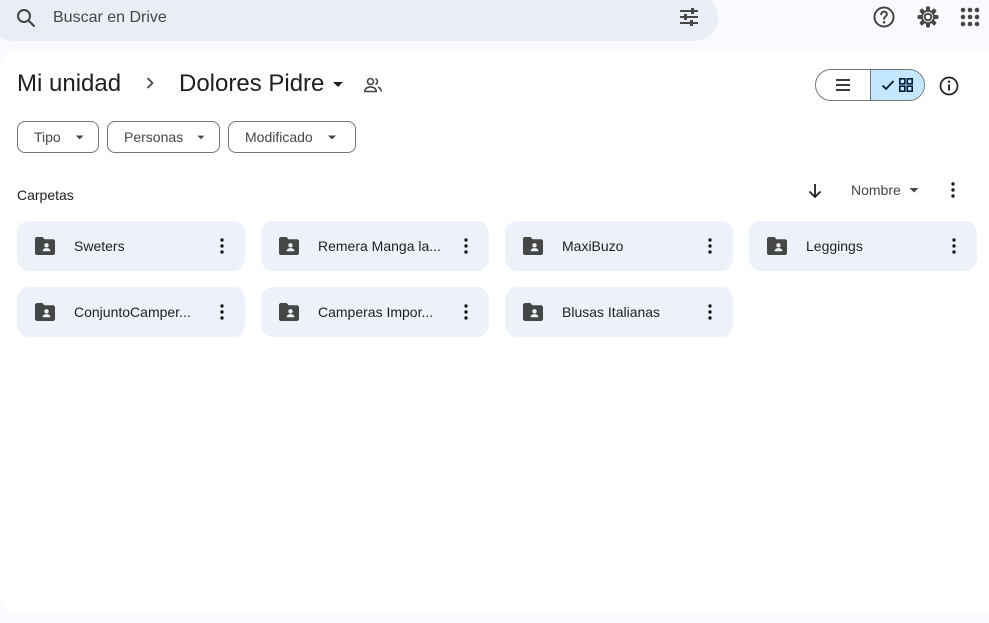  What do you see at coordinates (906, 84) in the screenshot?
I see `grid-icon` at bounding box center [906, 84].